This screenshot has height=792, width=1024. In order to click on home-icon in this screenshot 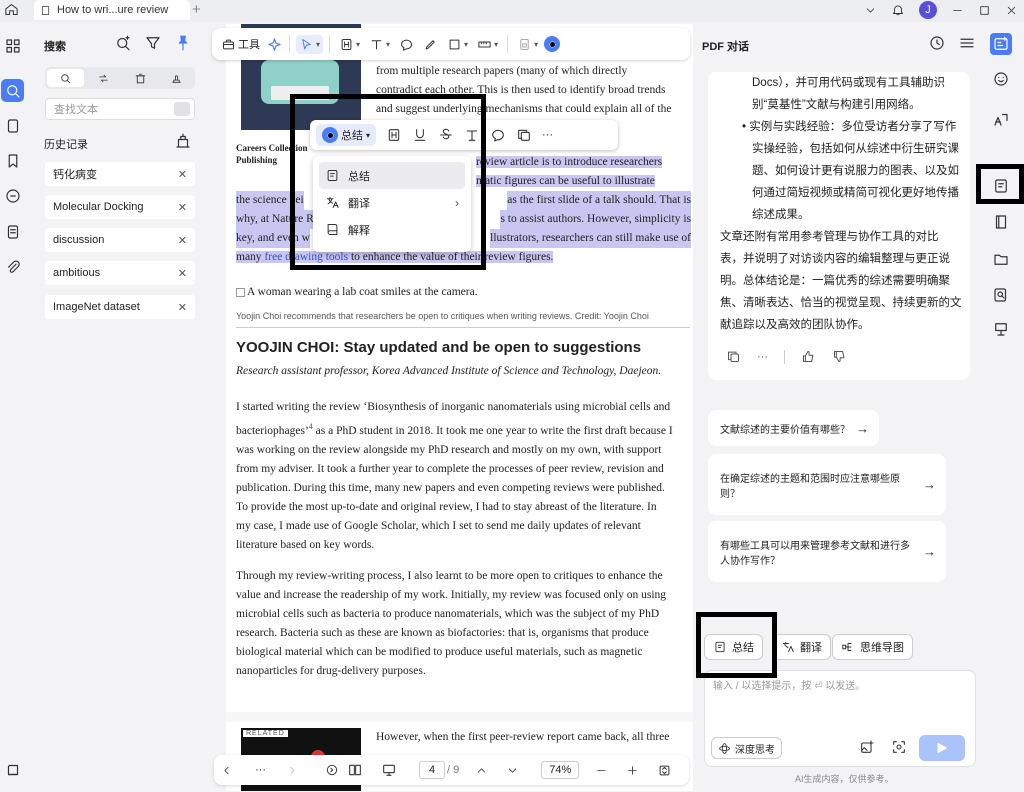, I will do `click(11, 9)`.